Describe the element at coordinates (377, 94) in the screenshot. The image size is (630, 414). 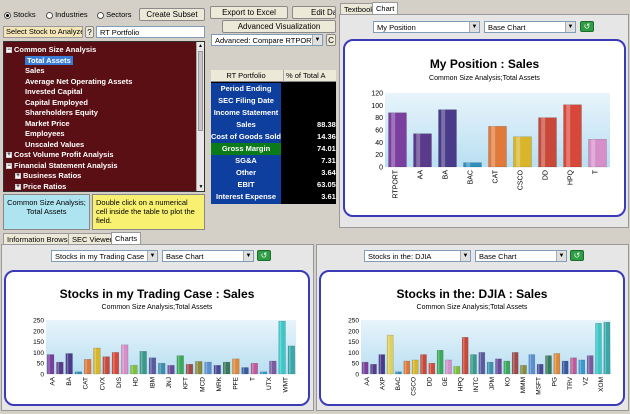
I see `y-tick-label: 120` at that location.